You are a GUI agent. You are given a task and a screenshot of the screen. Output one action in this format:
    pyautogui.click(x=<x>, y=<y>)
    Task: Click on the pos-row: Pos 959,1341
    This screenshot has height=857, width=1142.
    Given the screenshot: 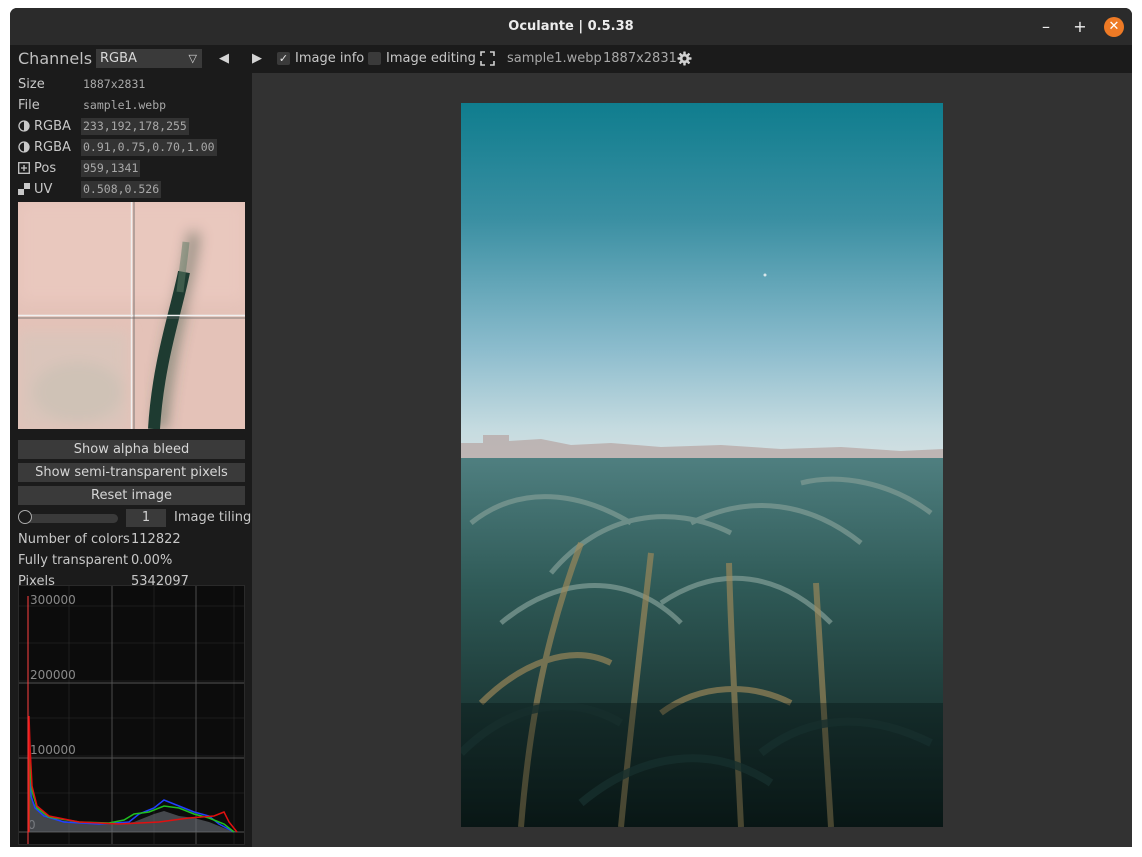 What is the action you would take?
    pyautogui.click(x=133, y=168)
    